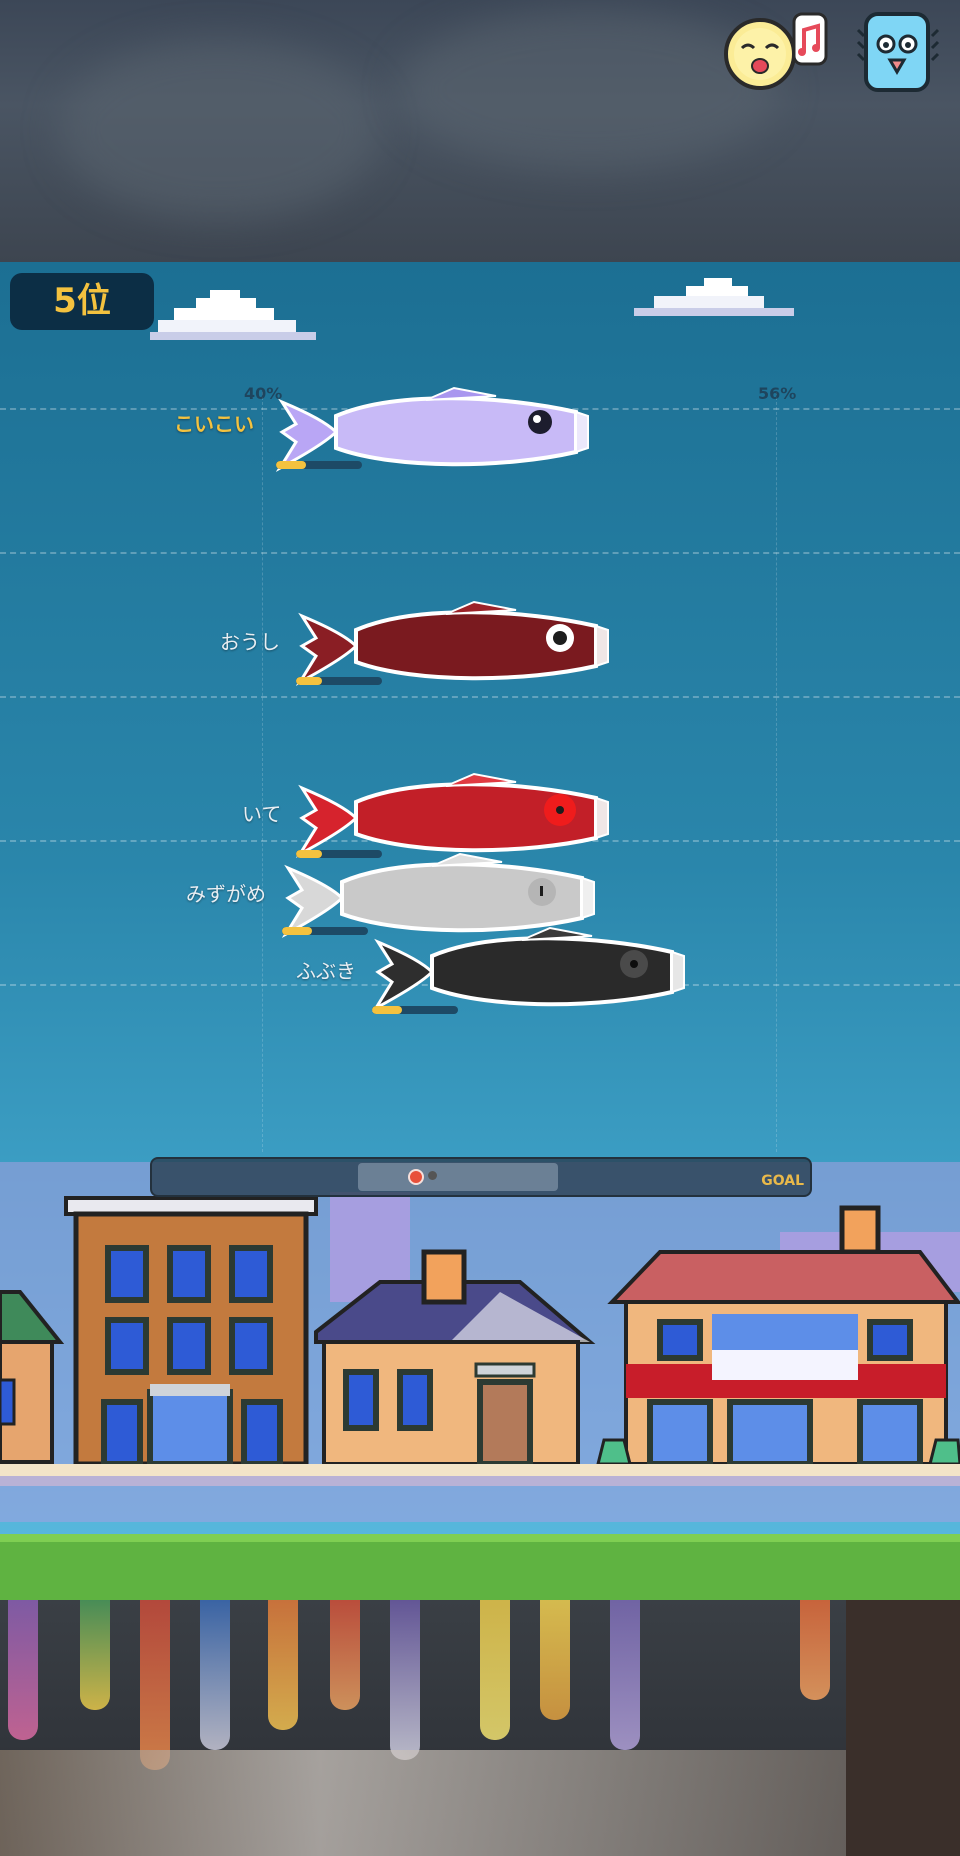 This screenshot has height=1856, width=960. Describe the element at coordinates (415, 1010) in the screenshot. I see `stamina-bar-fubuki` at that location.